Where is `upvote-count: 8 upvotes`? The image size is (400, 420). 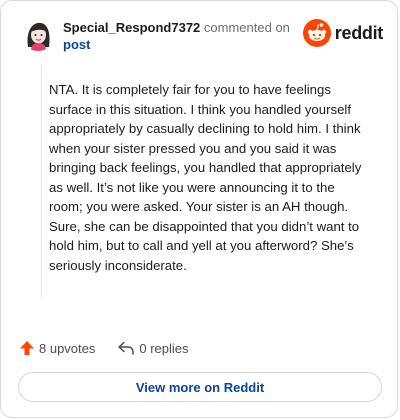 upvote-count: 8 upvotes is located at coordinates (67, 348).